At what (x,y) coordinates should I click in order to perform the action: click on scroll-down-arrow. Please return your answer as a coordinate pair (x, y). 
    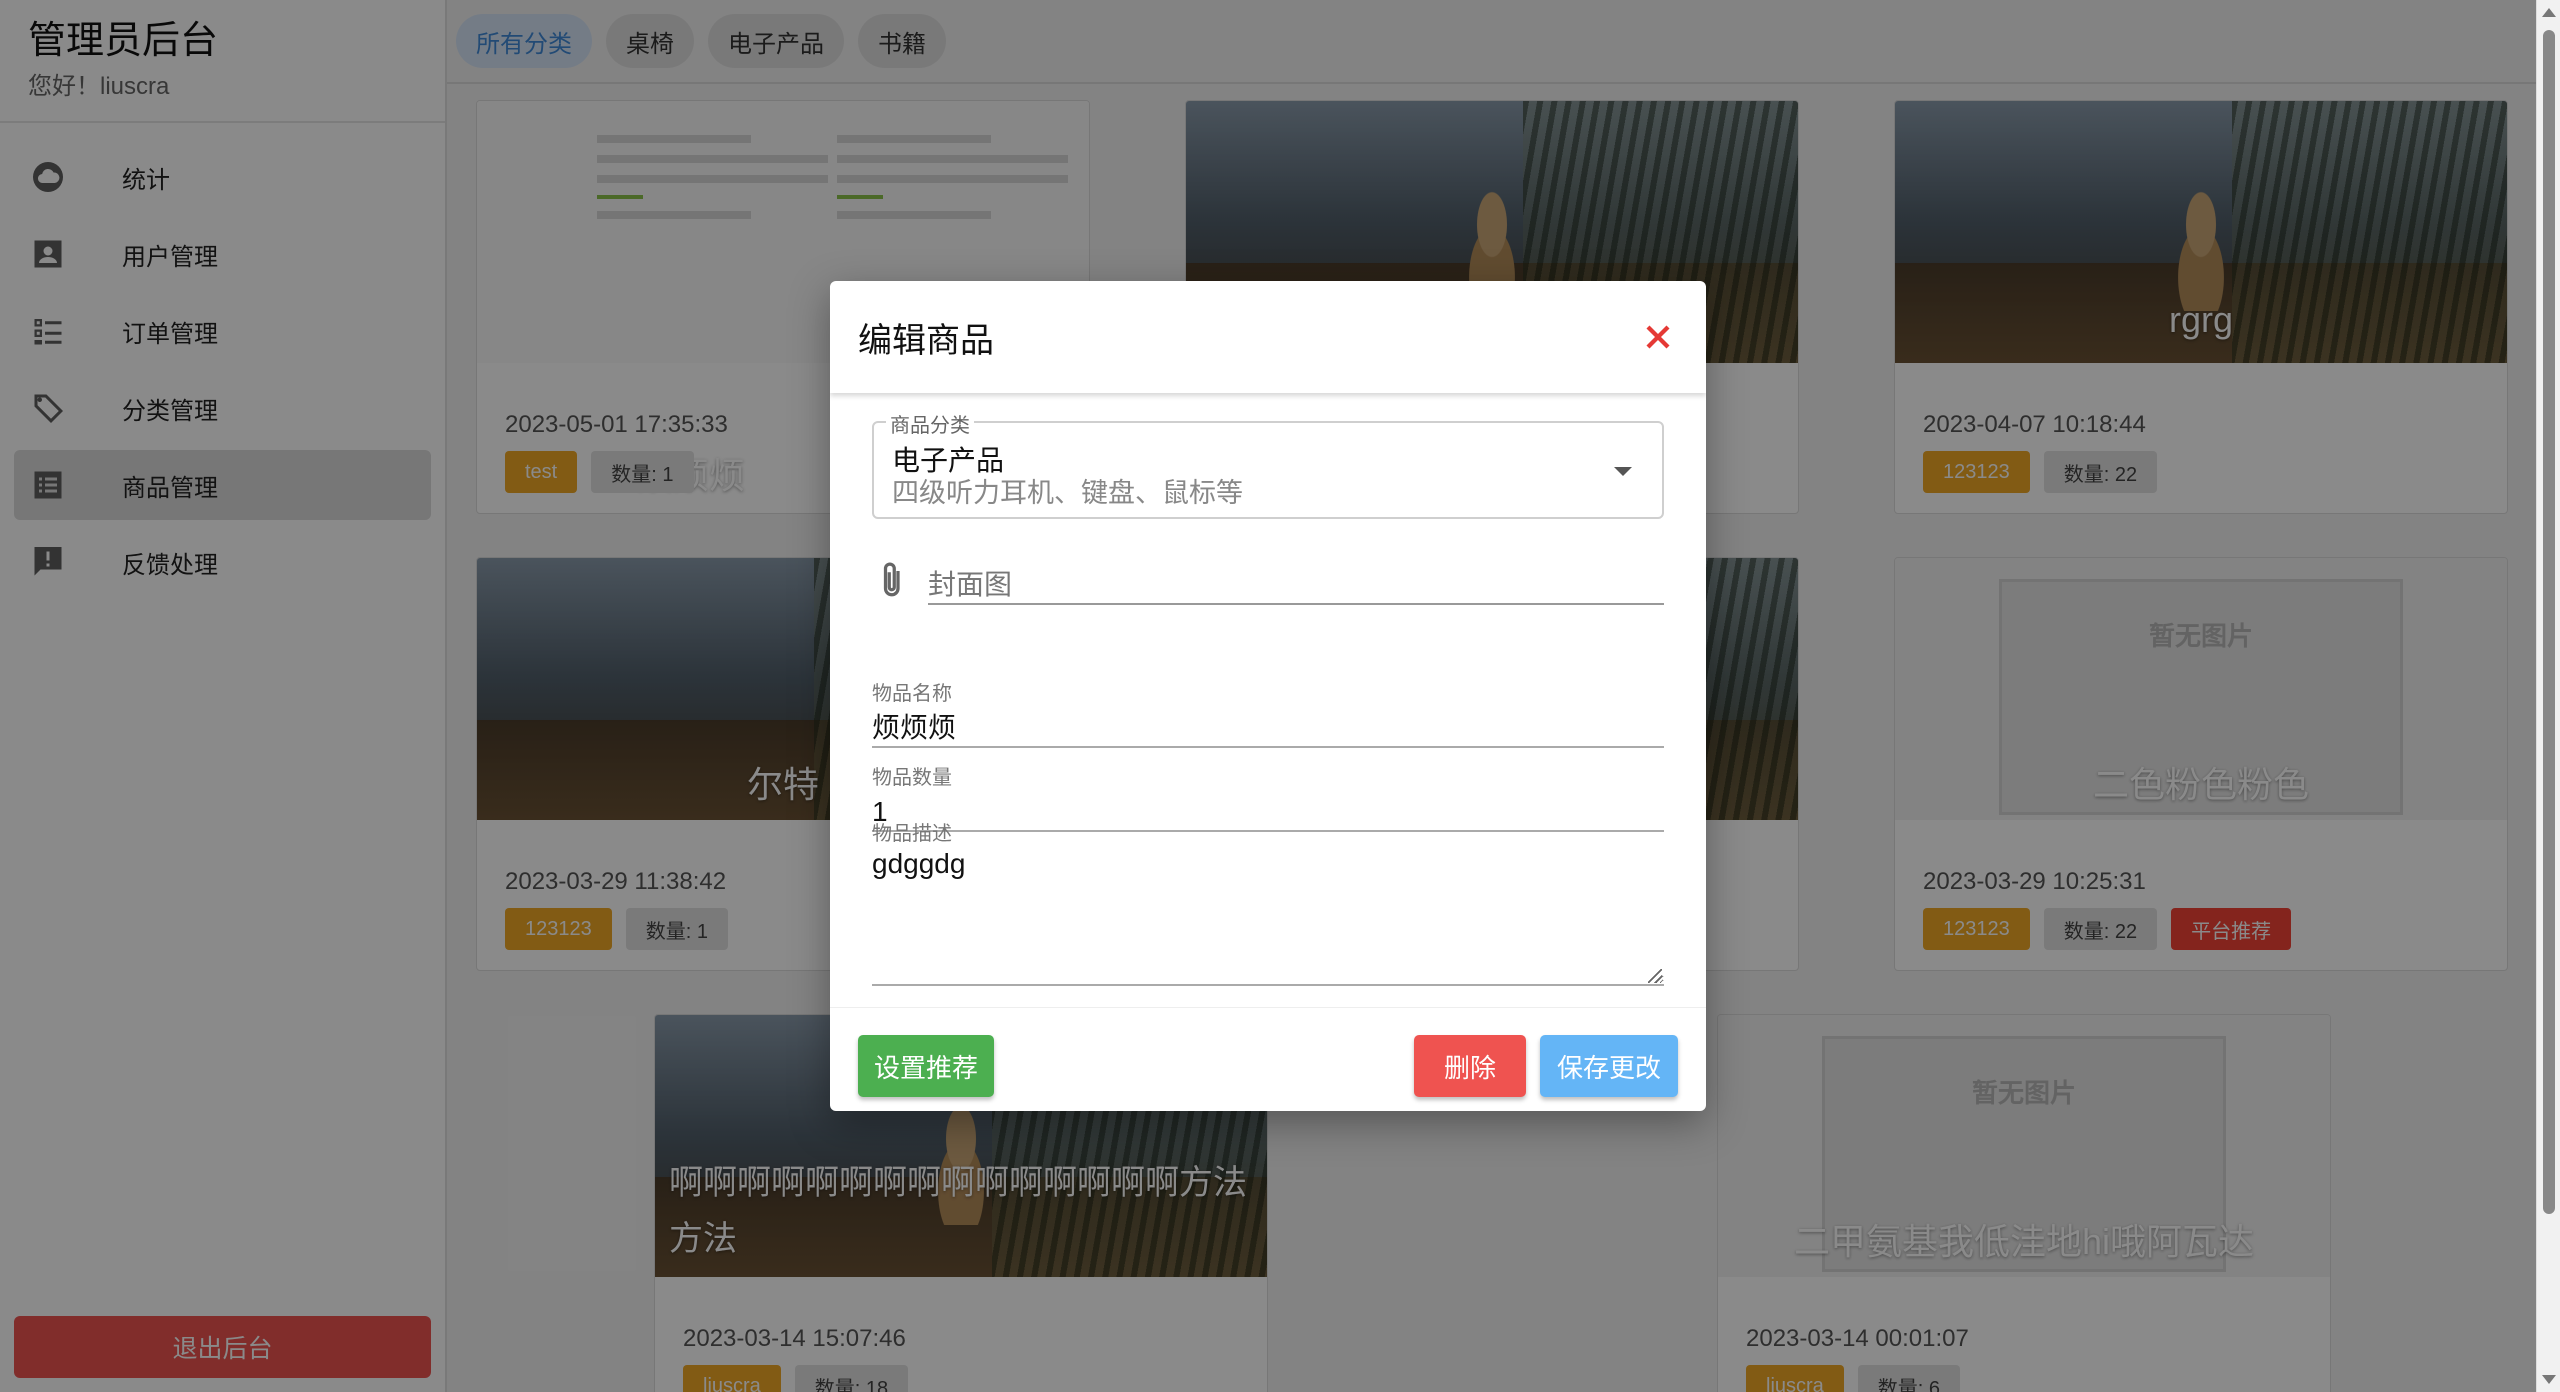
    Looking at the image, I should click on (2549, 1379).